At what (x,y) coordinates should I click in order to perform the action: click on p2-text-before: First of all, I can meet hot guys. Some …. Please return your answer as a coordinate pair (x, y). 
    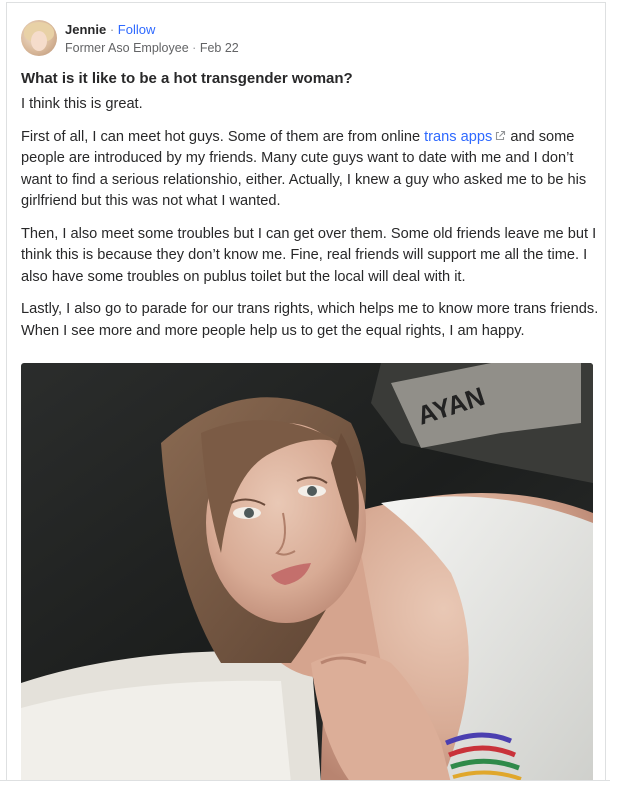
    Looking at the image, I should click on (223, 136).